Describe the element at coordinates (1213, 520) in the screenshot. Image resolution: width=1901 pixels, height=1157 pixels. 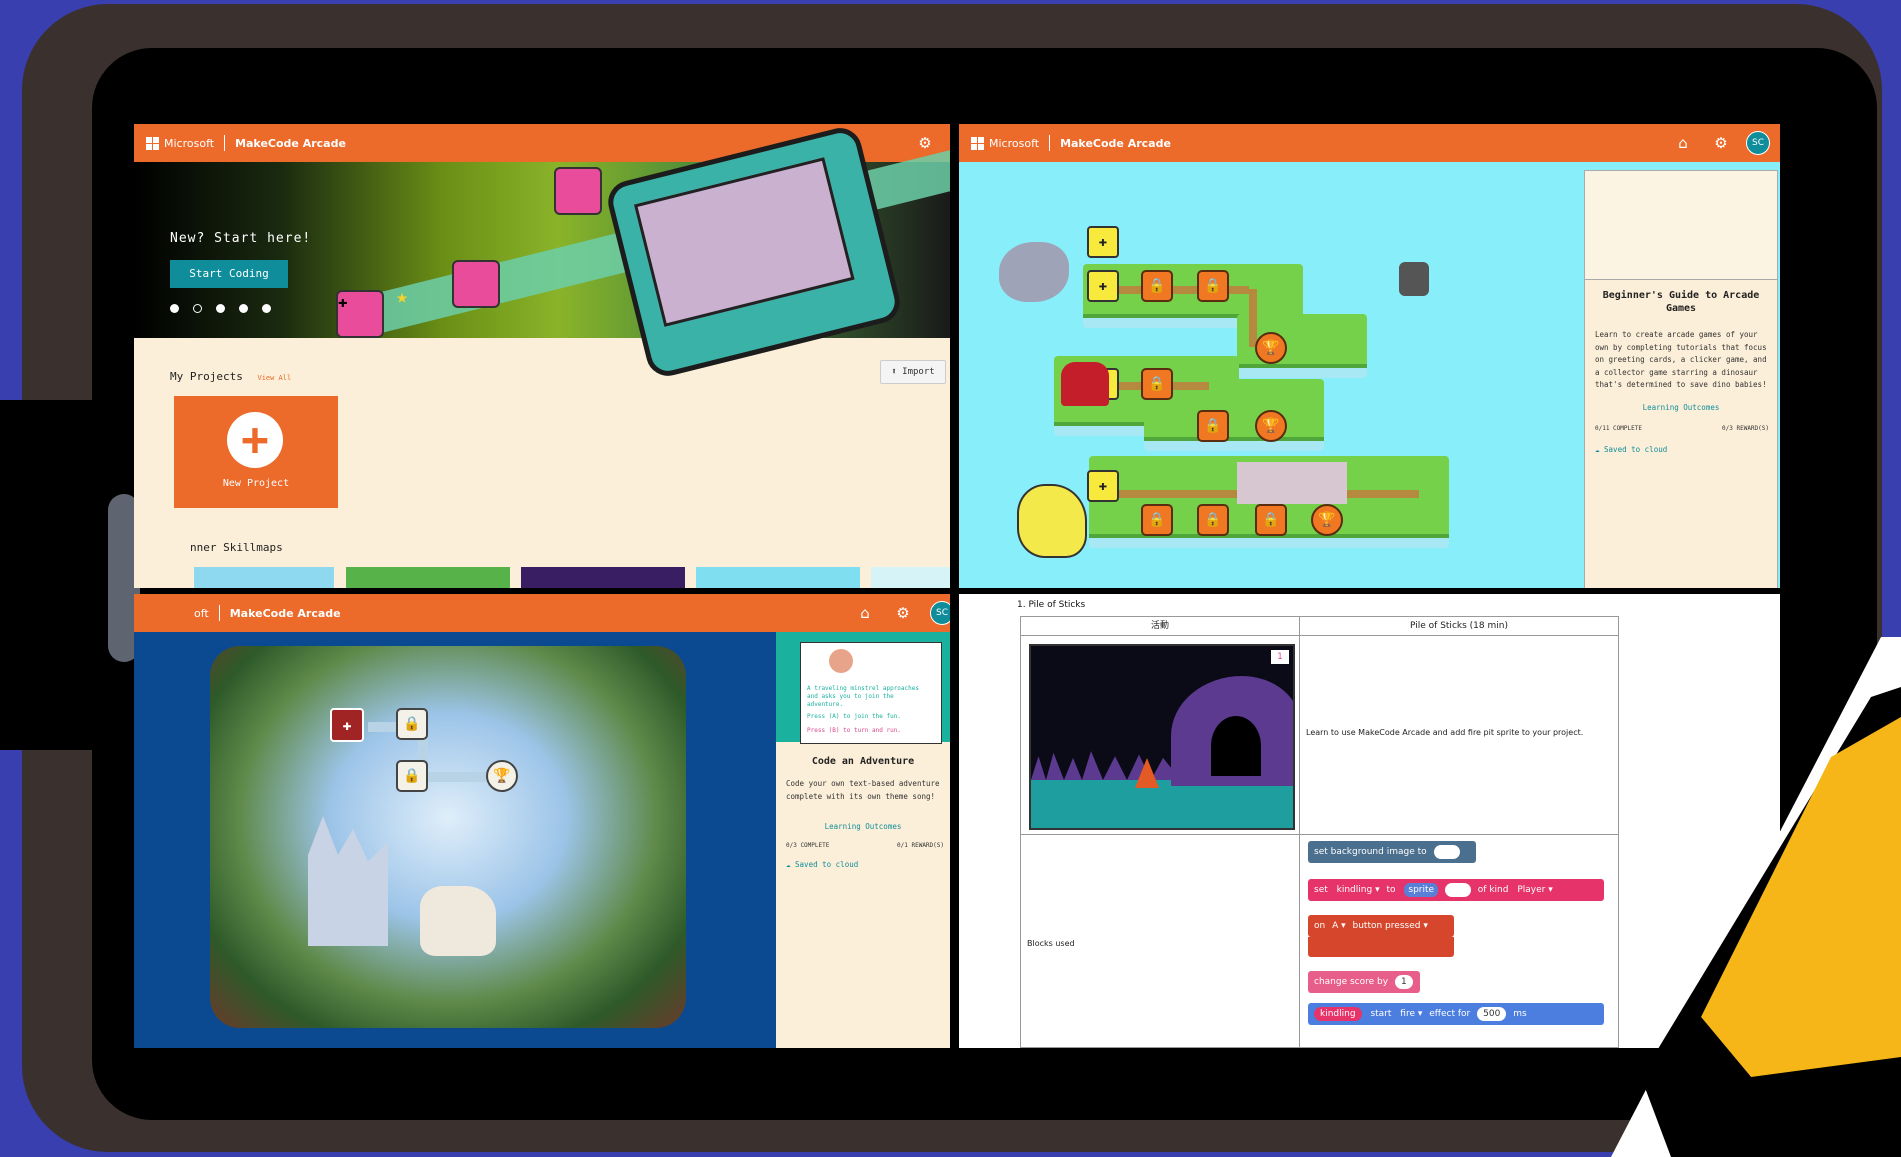
I see `map-lock-node-6: 🔒` at that location.